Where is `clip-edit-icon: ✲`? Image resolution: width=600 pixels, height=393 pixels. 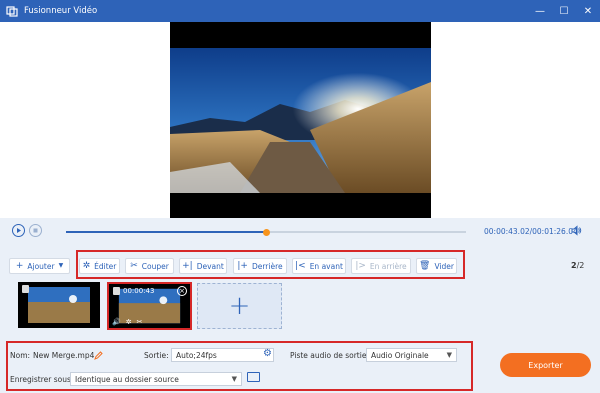 clip-edit-icon: ✲ is located at coordinates (129, 322).